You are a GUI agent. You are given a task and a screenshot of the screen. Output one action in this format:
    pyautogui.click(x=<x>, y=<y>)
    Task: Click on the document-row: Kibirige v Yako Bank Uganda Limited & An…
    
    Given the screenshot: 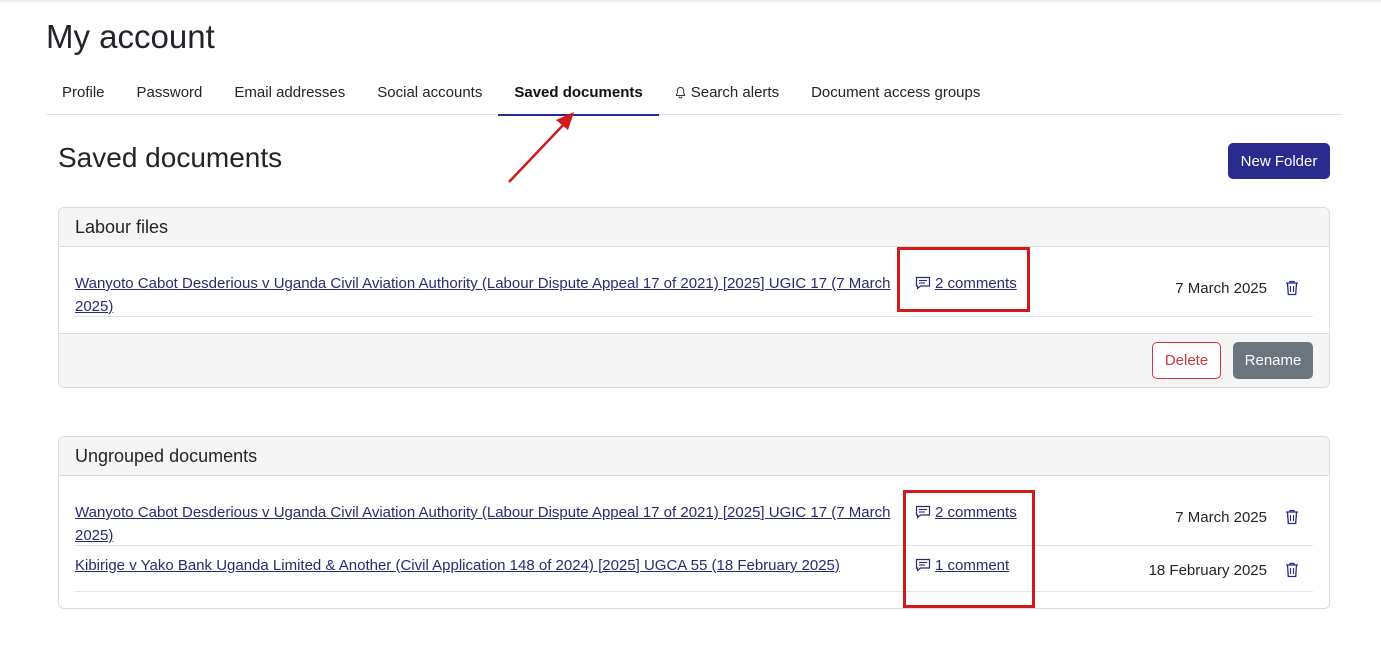 What is the action you would take?
    pyautogui.click(x=694, y=569)
    